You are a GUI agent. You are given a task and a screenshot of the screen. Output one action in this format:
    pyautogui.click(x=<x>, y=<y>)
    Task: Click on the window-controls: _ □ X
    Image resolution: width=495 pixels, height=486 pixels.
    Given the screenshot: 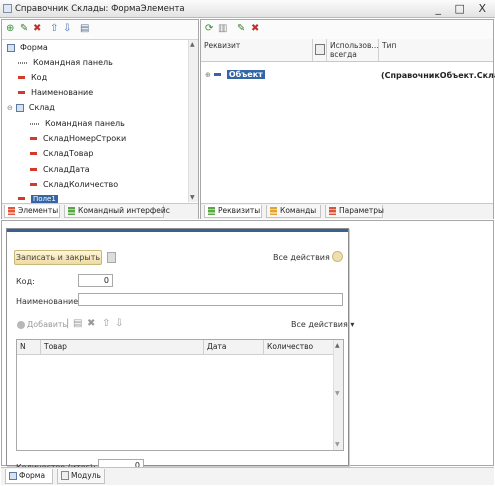 What is the action you would take?
    pyautogui.click(x=463, y=8)
    